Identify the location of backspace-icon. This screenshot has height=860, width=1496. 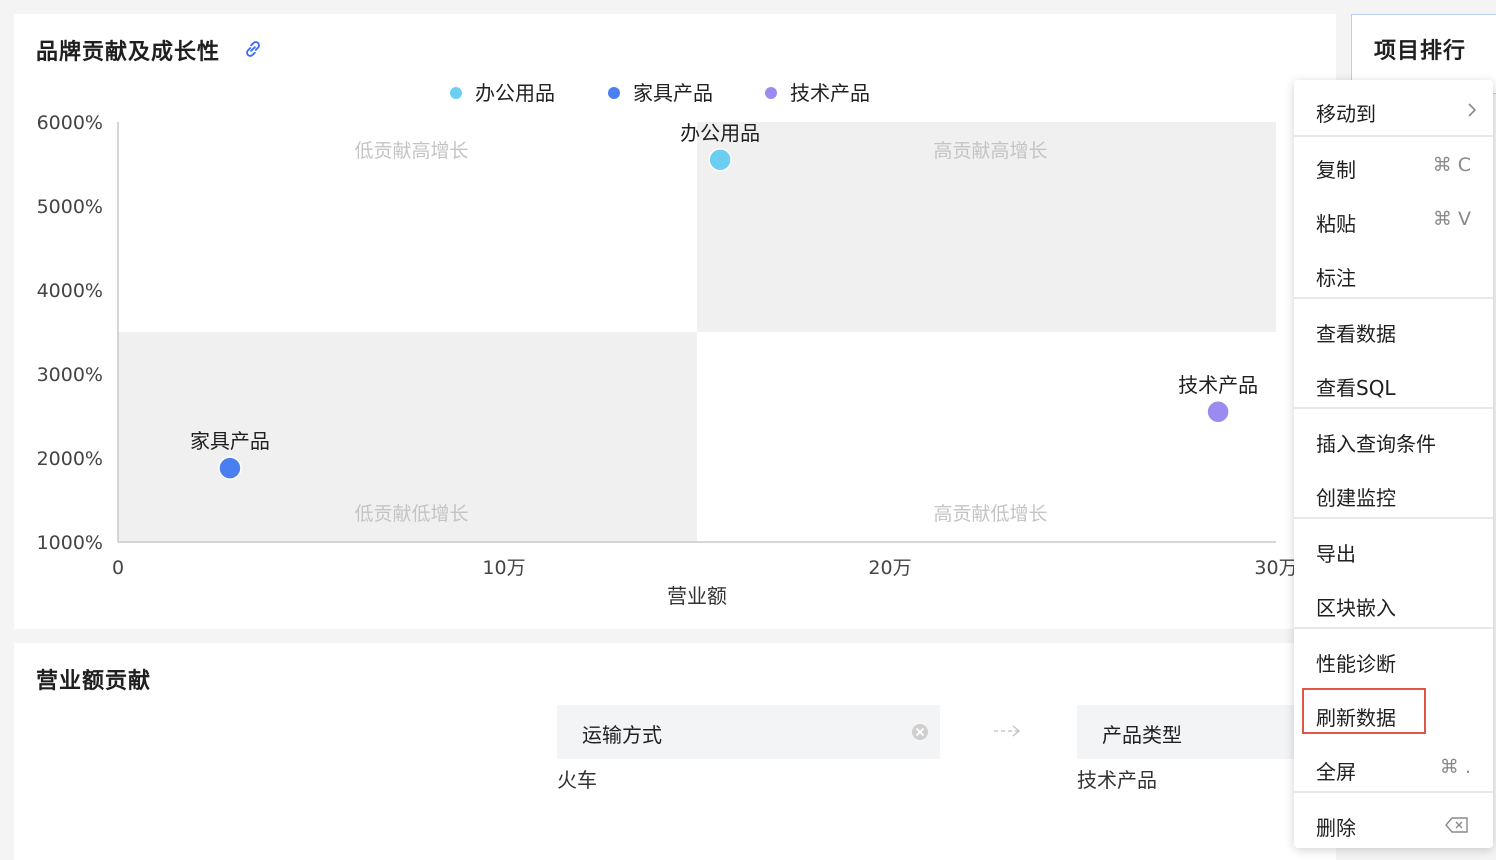
(1456, 825).